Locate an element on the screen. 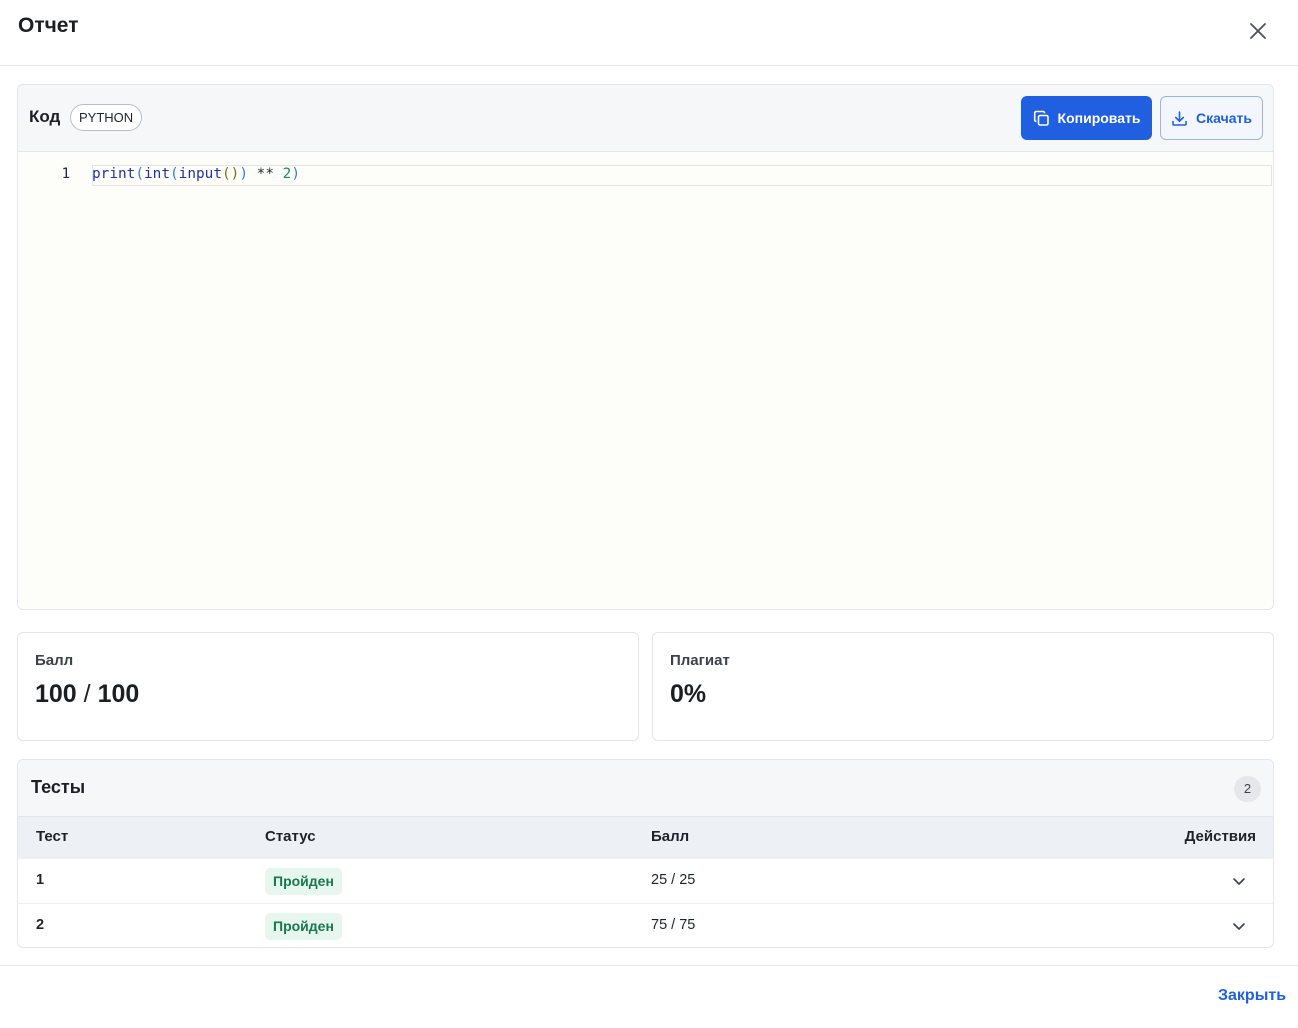  column-header-test: Тест is located at coordinates (52, 836).